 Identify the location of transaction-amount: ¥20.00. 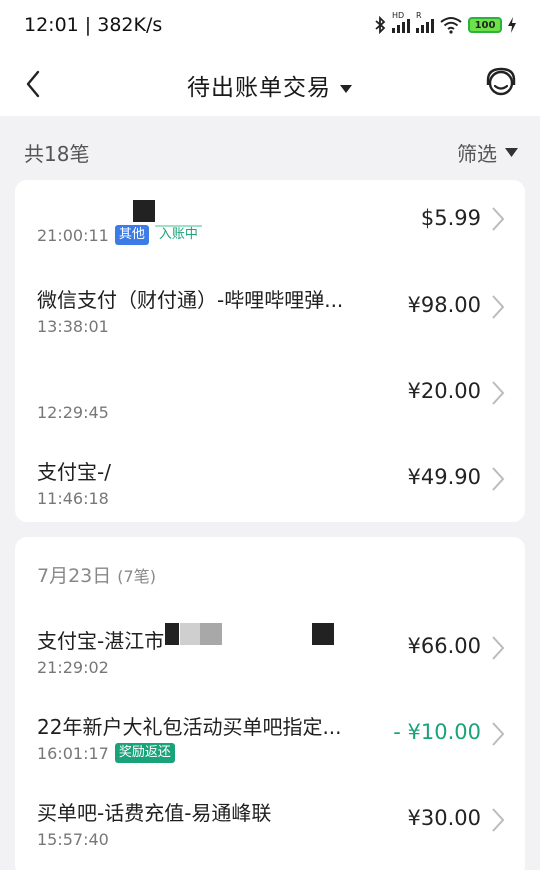
(444, 391).